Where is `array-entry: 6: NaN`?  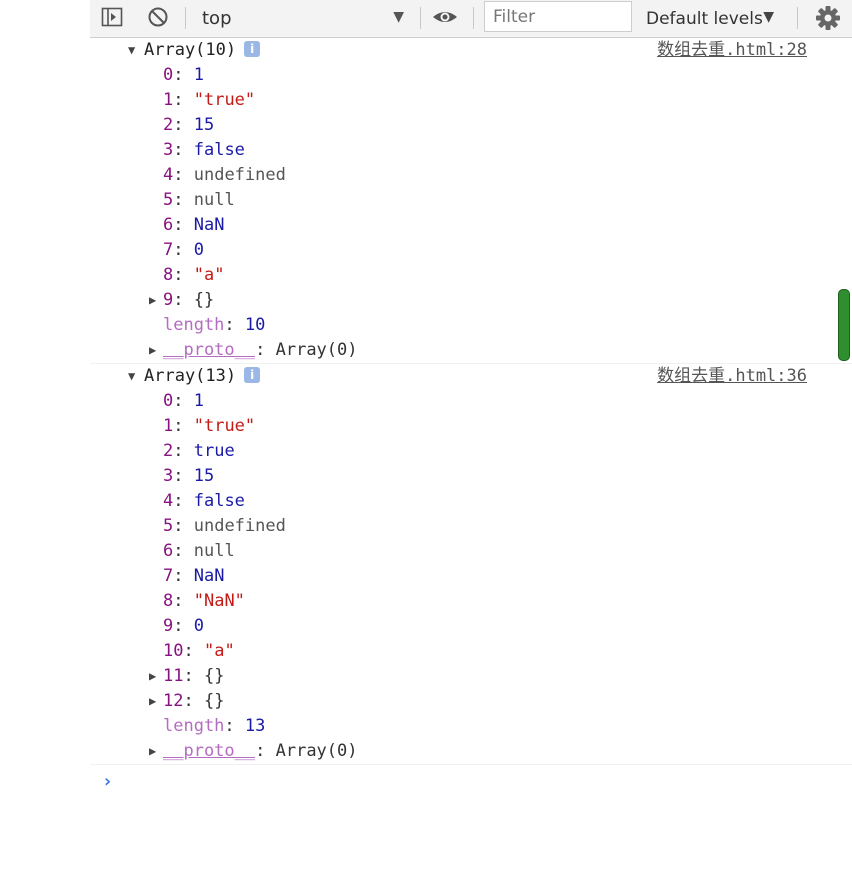
array-entry: 6: NaN is located at coordinates (193, 225).